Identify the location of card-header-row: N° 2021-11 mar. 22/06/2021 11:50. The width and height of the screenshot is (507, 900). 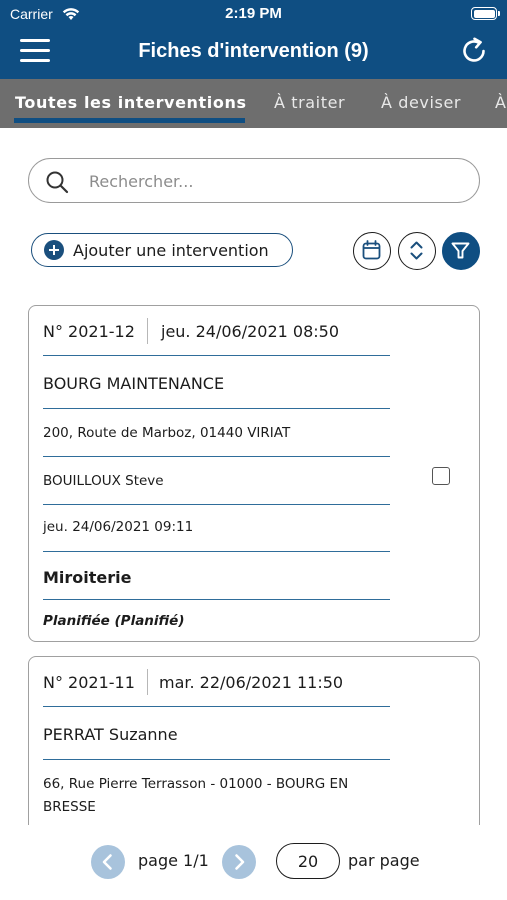
(216, 682).